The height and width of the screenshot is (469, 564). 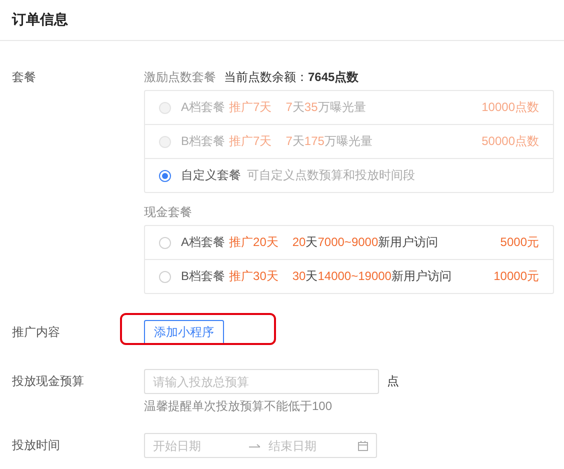 I want to click on package-note: 可自定义点数预算和投放时间段, so click(x=331, y=175).